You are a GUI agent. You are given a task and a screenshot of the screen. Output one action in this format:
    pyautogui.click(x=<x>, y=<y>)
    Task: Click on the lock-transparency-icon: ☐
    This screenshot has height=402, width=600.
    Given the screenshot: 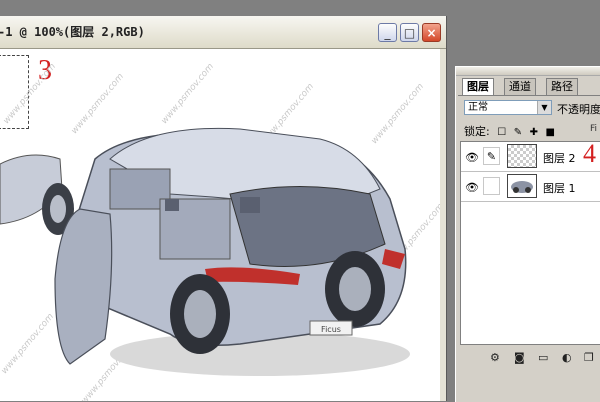 What is the action you would take?
    pyautogui.click(x=501, y=132)
    